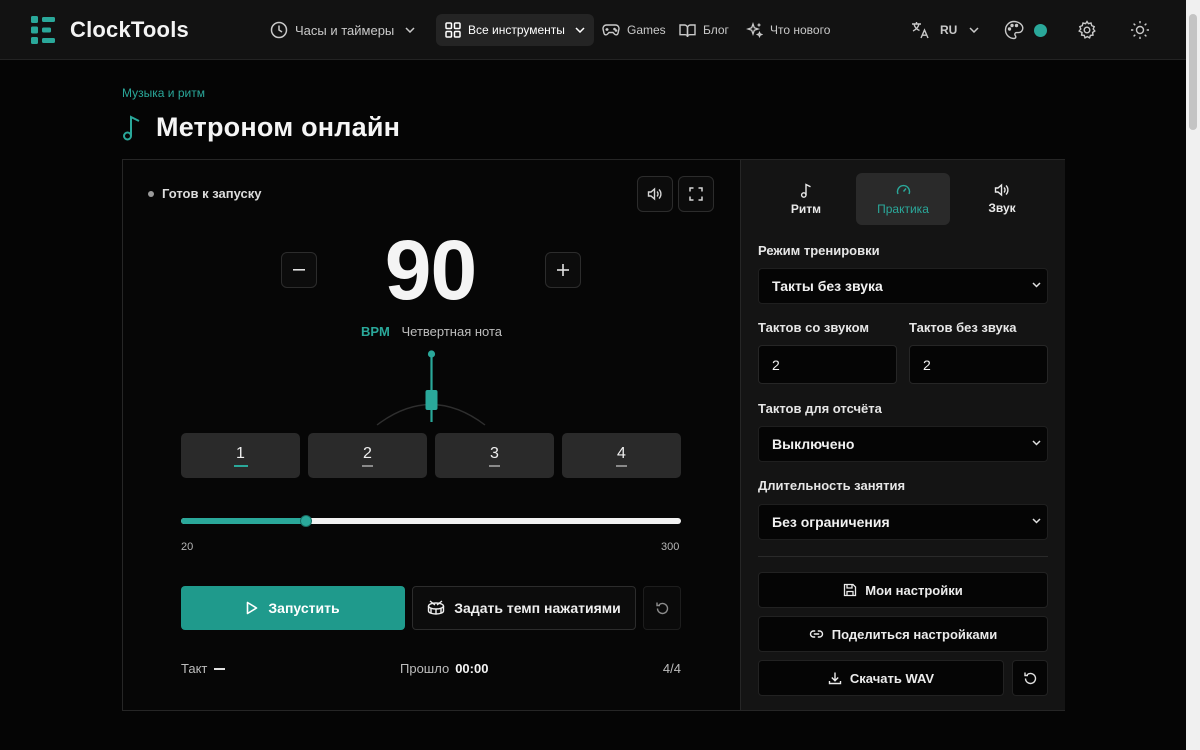  Describe the element at coordinates (494, 453) in the screenshot. I see `beat-number: 3` at that location.